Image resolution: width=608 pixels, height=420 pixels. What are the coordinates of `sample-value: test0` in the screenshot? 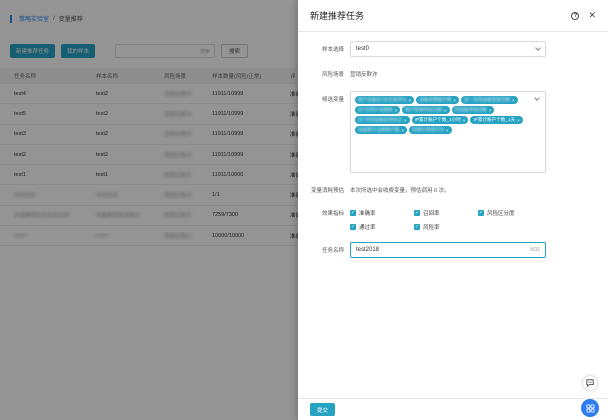 It's located at (363, 49).